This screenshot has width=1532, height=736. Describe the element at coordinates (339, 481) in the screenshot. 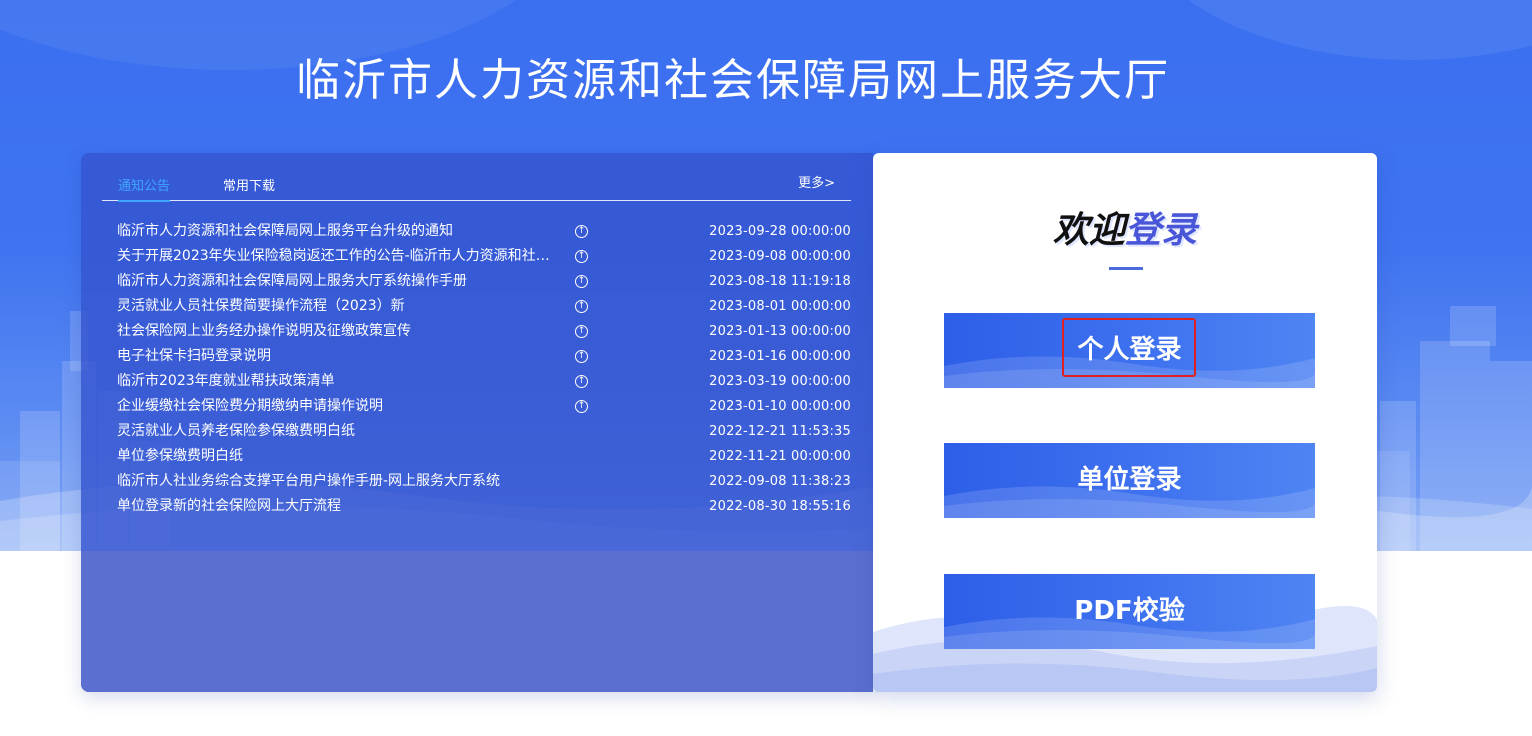

I see `notice-title: 临沂市人社业务综合支撑平台用户操作手册-网上服务大厅系统` at that location.